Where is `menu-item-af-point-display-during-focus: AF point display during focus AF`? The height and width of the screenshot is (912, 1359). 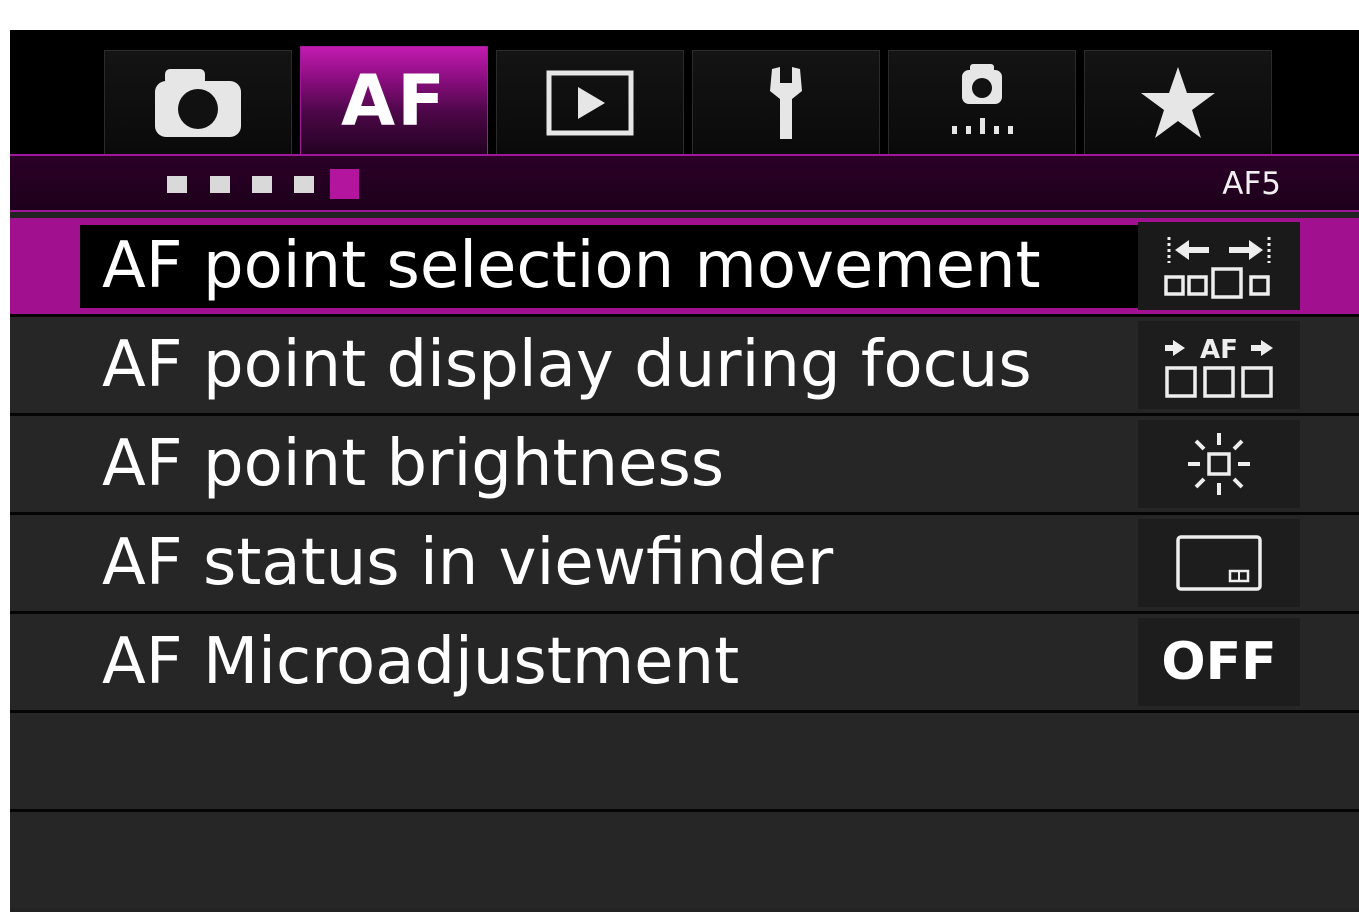
menu-item-af-point-display-during-focus: AF point display during focus AF is located at coordinates (684, 365).